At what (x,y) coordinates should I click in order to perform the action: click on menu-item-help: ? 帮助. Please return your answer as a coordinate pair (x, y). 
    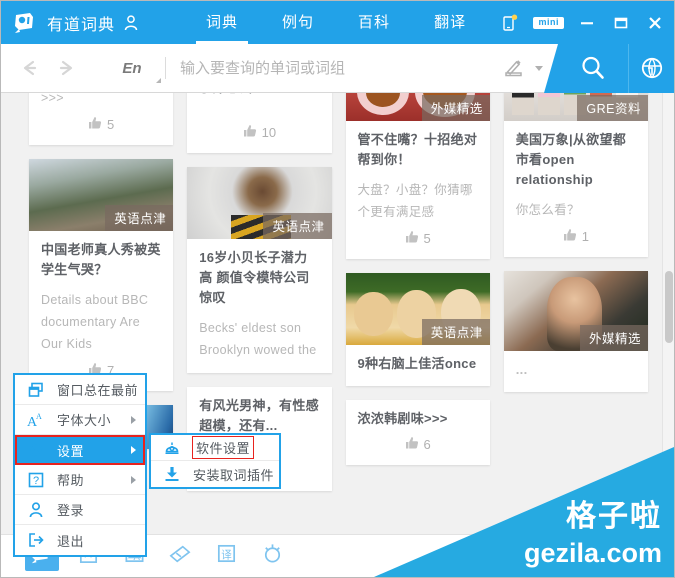
    Looking at the image, I should click on (80, 480).